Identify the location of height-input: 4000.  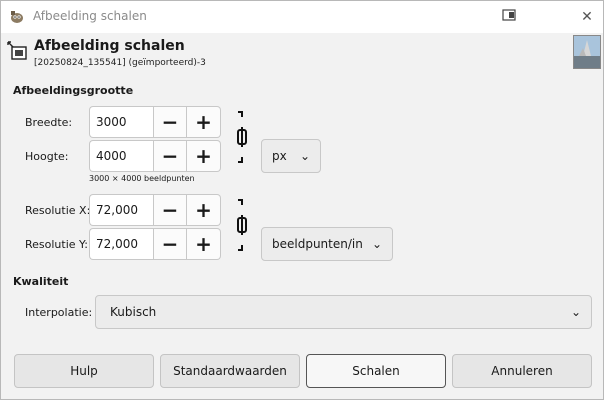
(121, 156).